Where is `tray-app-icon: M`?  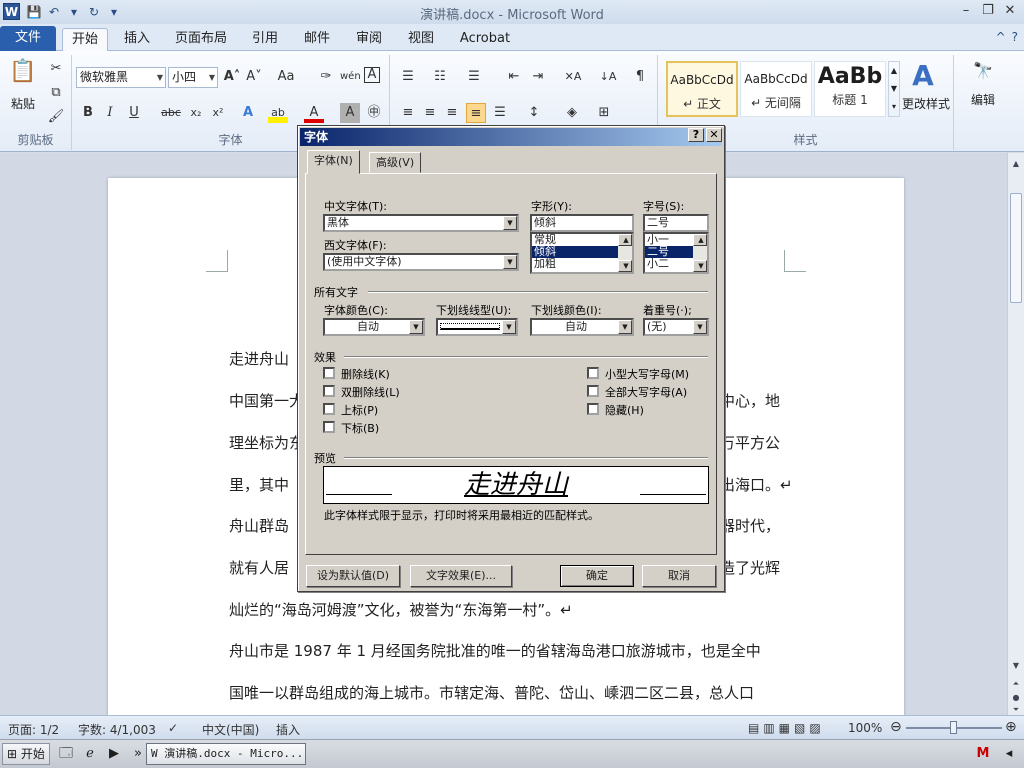
tray-app-icon: M is located at coordinates (983, 754).